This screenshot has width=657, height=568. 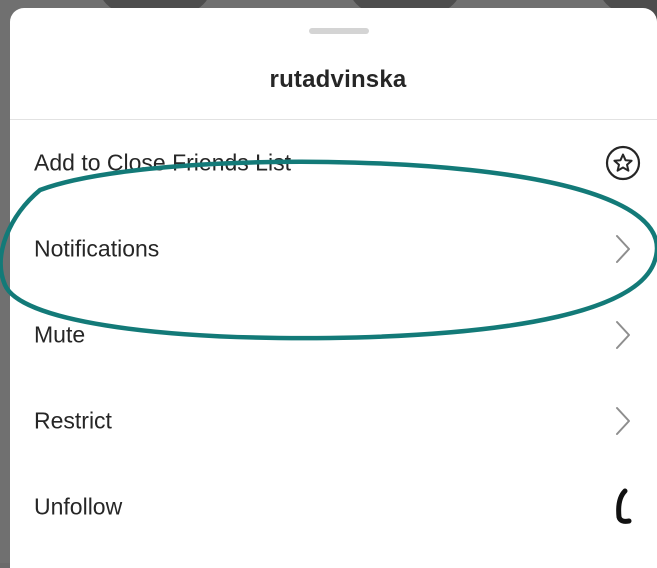 I want to click on menu-item-restrict: Restrict, so click(x=333, y=421).